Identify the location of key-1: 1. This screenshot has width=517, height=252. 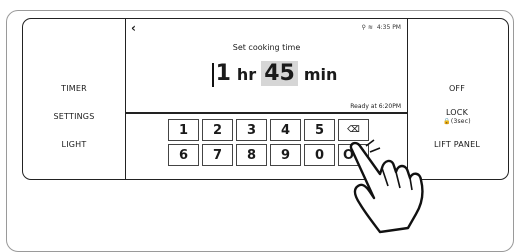
(183, 130).